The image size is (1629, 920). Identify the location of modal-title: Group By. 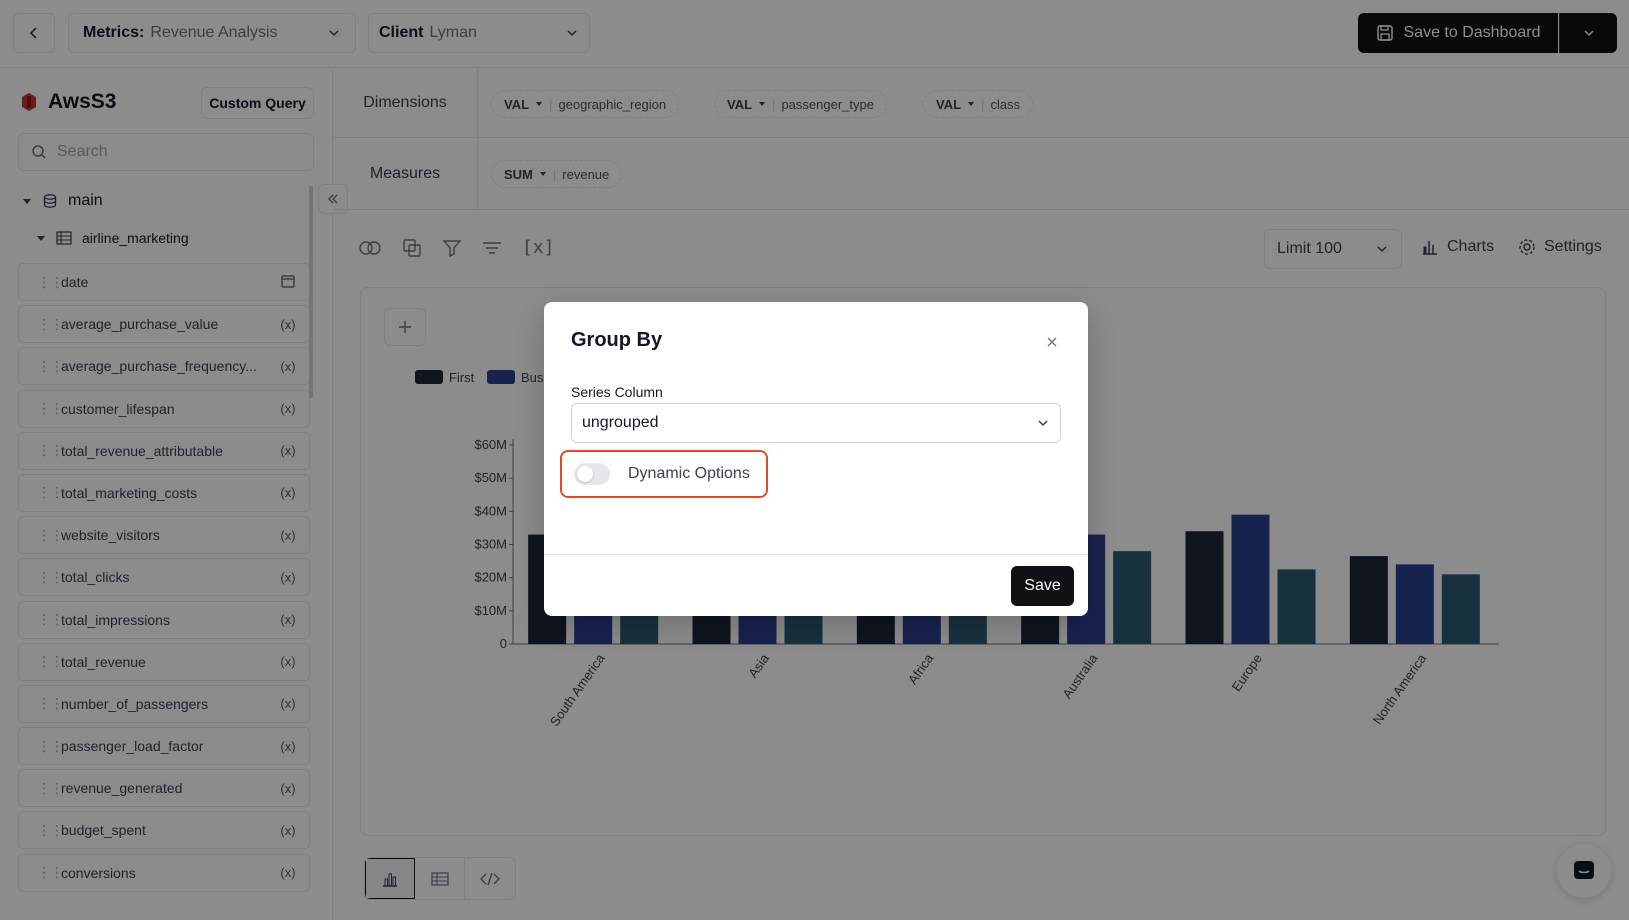
(617, 340).